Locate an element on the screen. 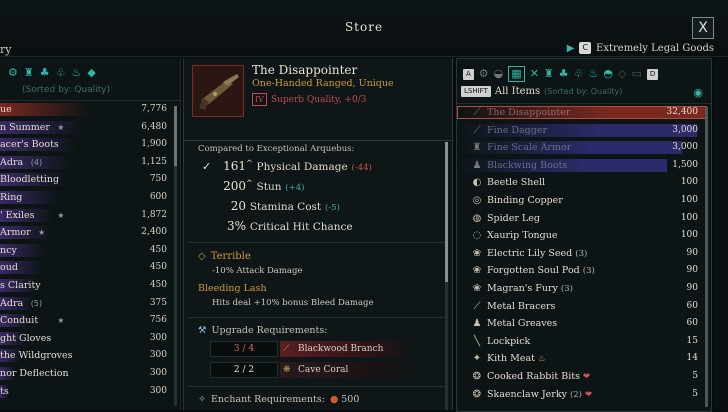  armor-icon: ♜ is located at coordinates (477, 148).